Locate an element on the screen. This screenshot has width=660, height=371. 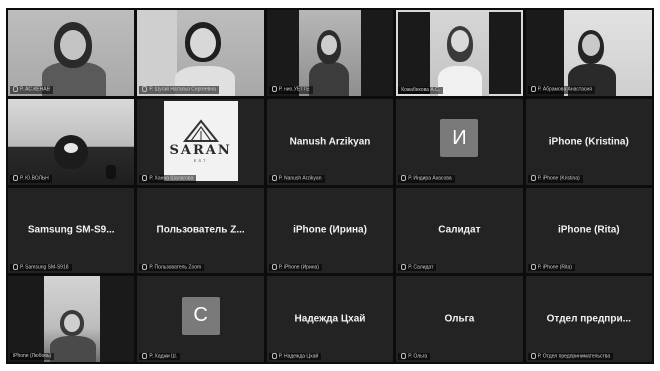
participant-display-name: iPhone (Kristina) is located at coordinates (588, 142).